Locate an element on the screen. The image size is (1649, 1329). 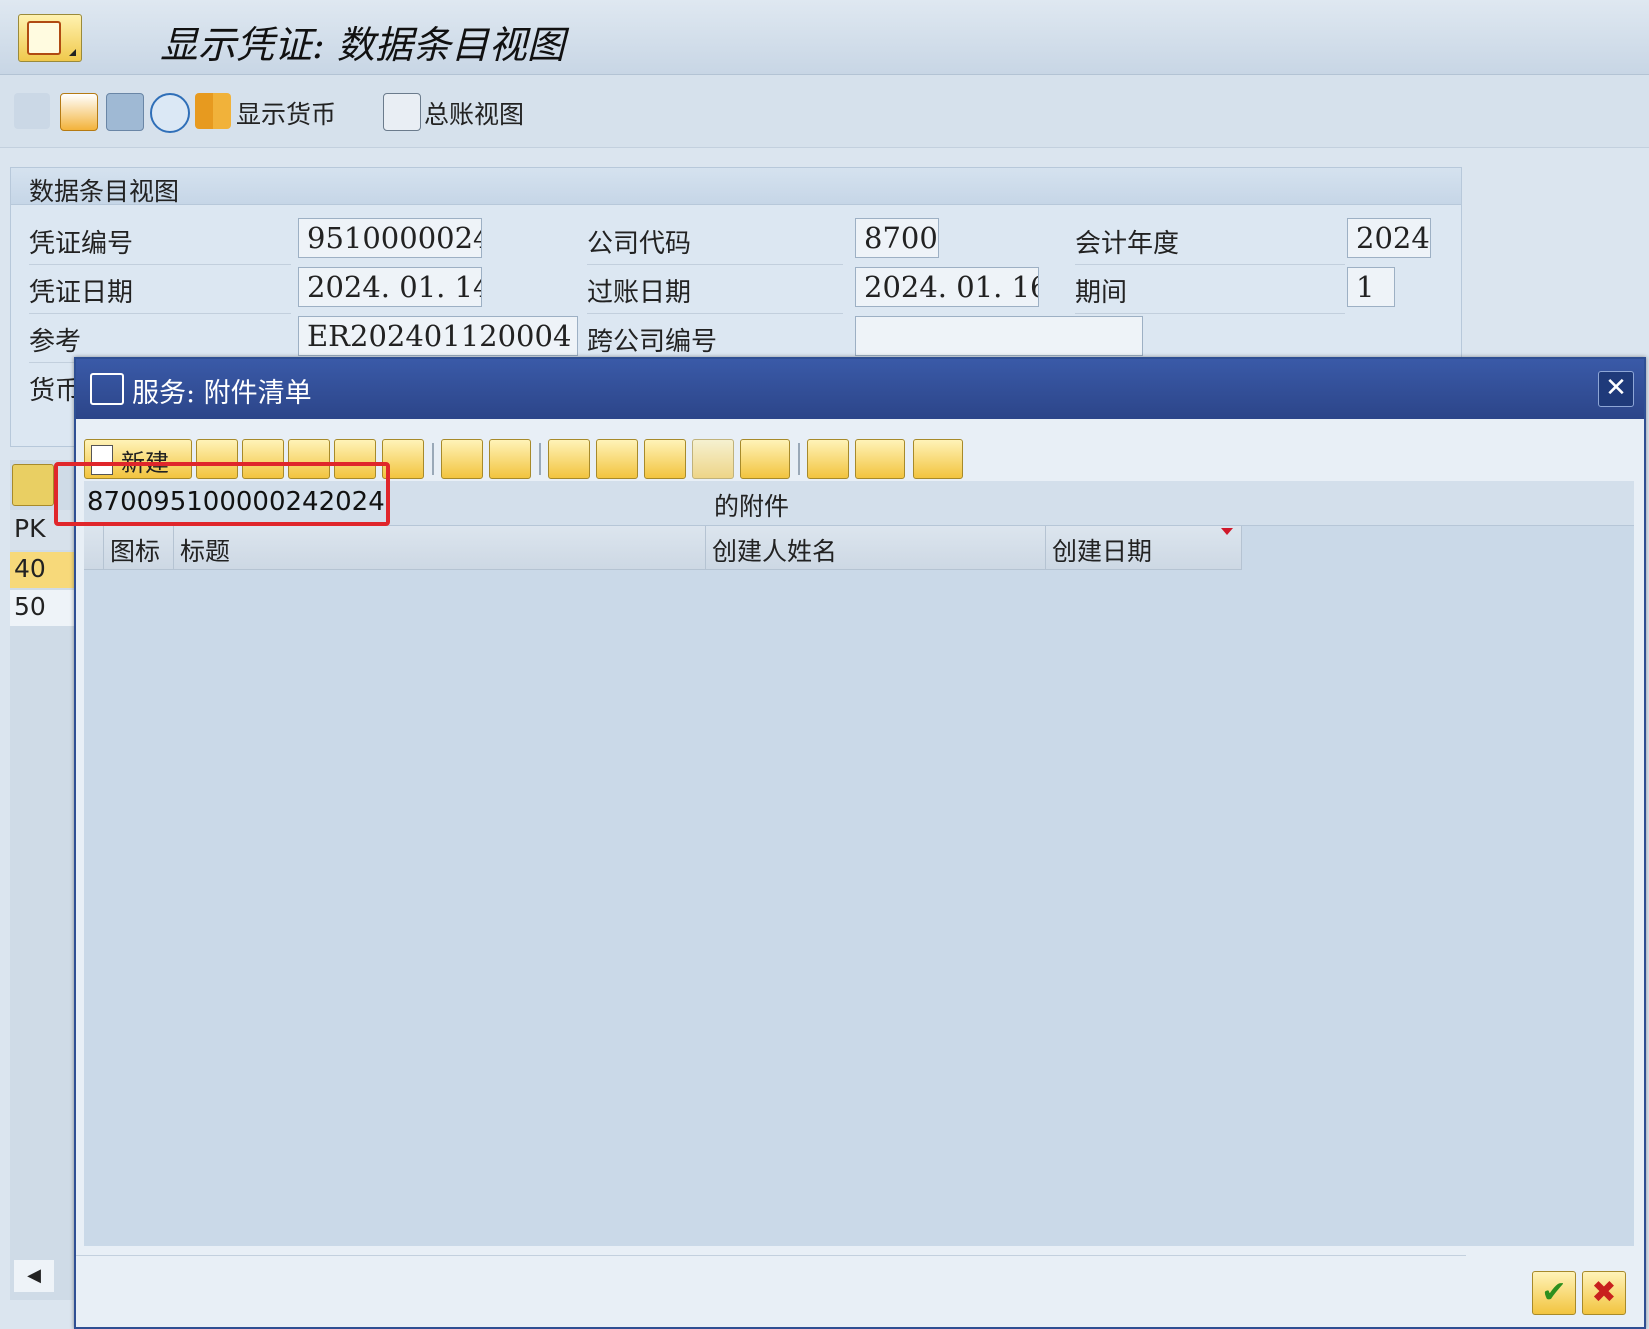
dialog-title-bar: 服务: 附件清单 ✕ is located at coordinates (860, 389).